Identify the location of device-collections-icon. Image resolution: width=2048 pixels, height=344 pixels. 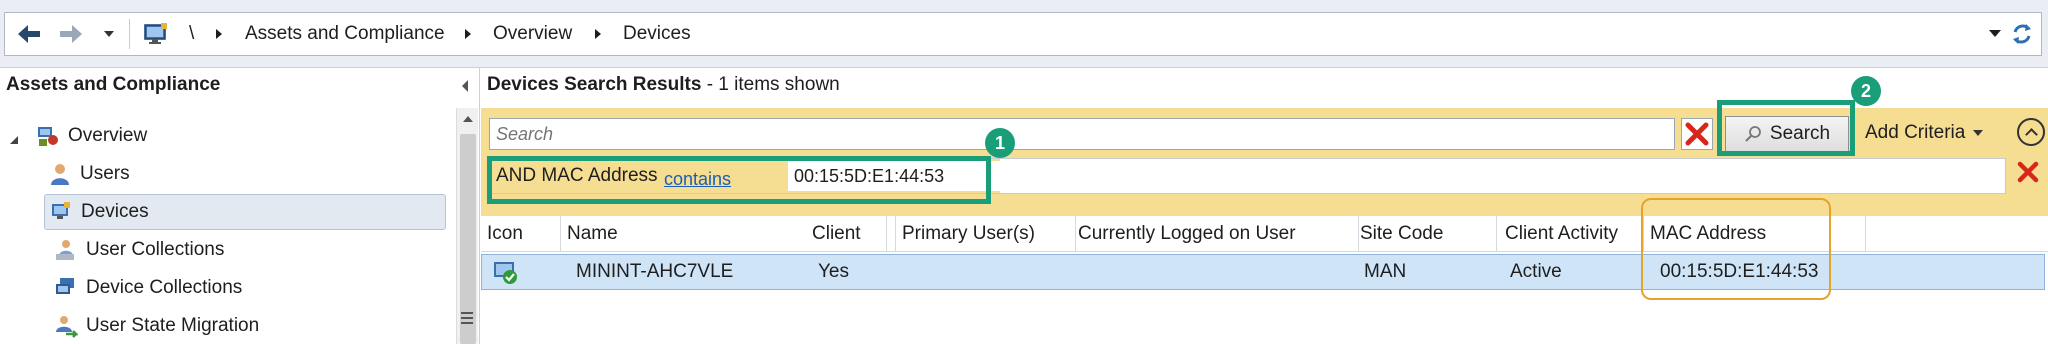
(66, 288).